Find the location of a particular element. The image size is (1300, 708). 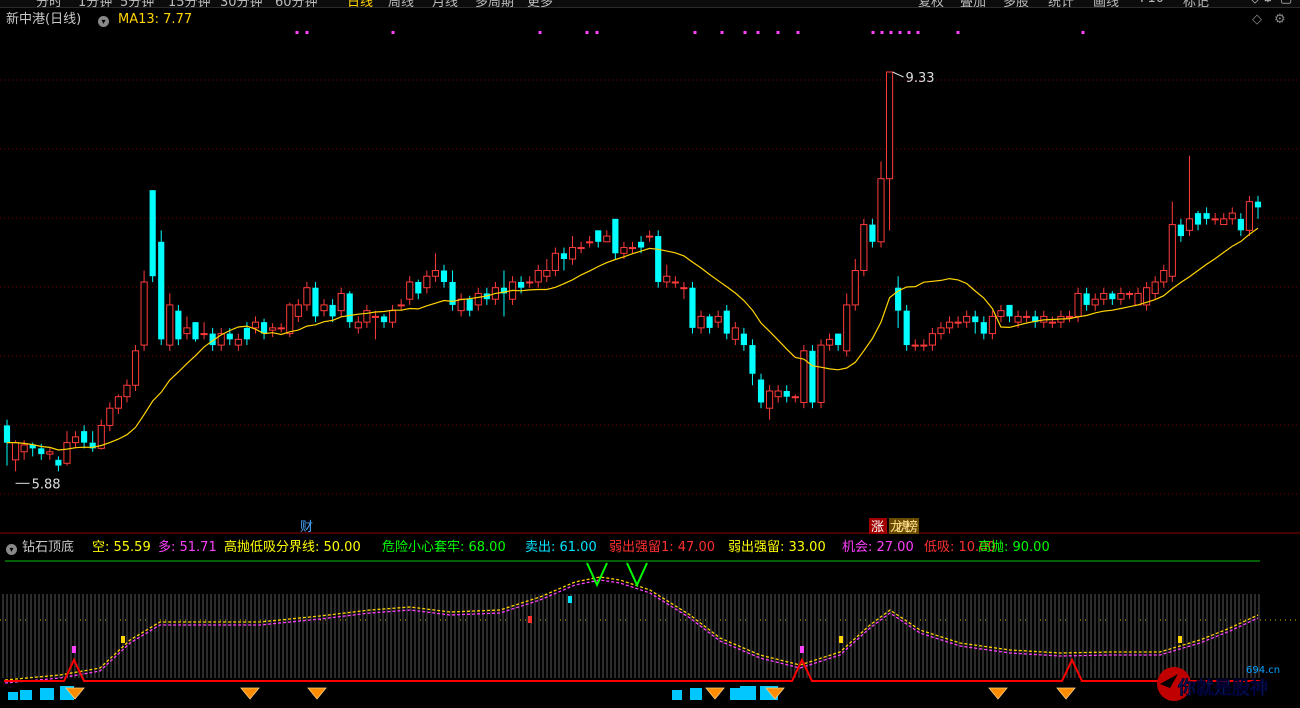

indicator-legend-item: 空: 55.59 is located at coordinates (121, 547).